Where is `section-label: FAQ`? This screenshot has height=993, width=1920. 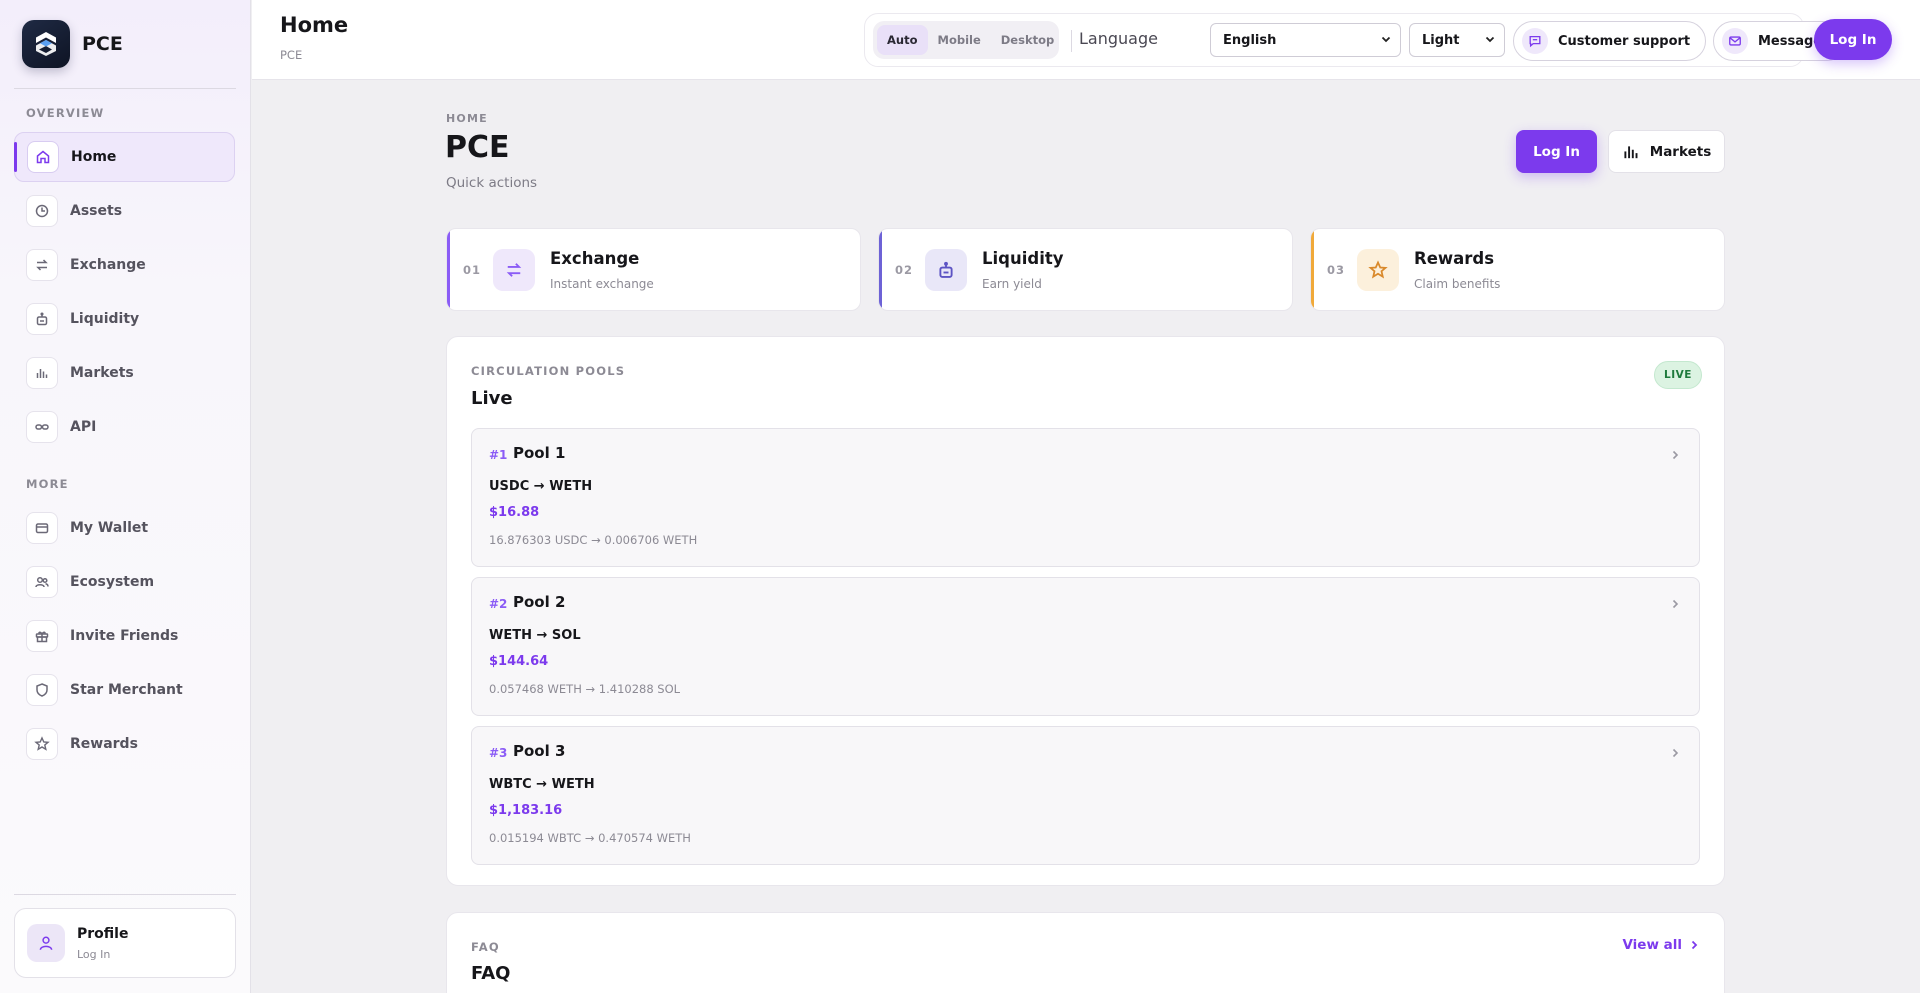 section-label: FAQ is located at coordinates (485, 947).